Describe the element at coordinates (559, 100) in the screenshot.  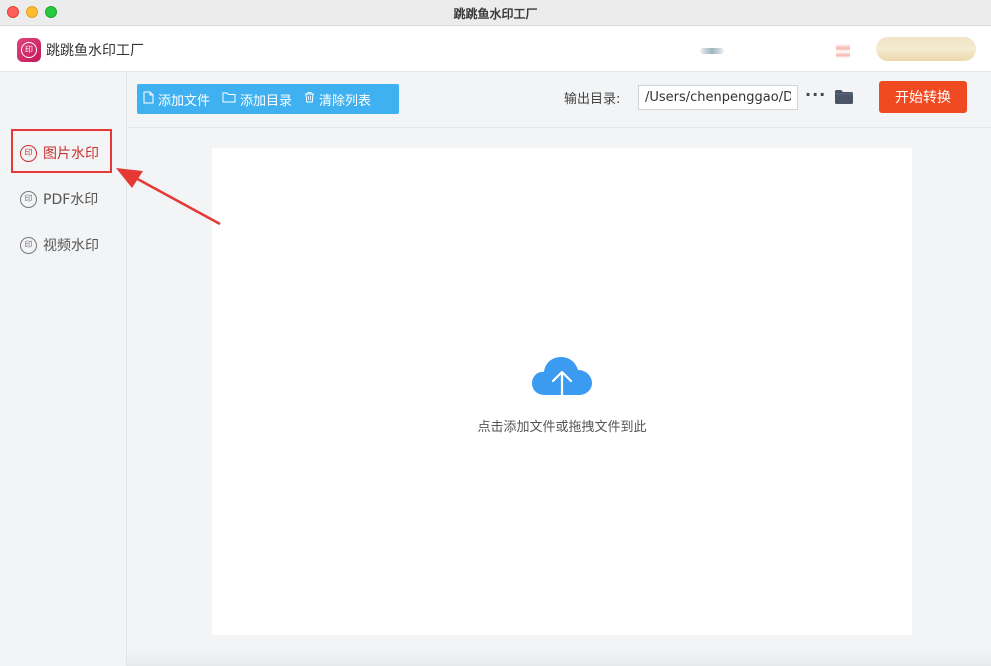
I see `toolbar: 添加文件 添加目录 清除列表 输出目录: ··· 开始转换` at that location.